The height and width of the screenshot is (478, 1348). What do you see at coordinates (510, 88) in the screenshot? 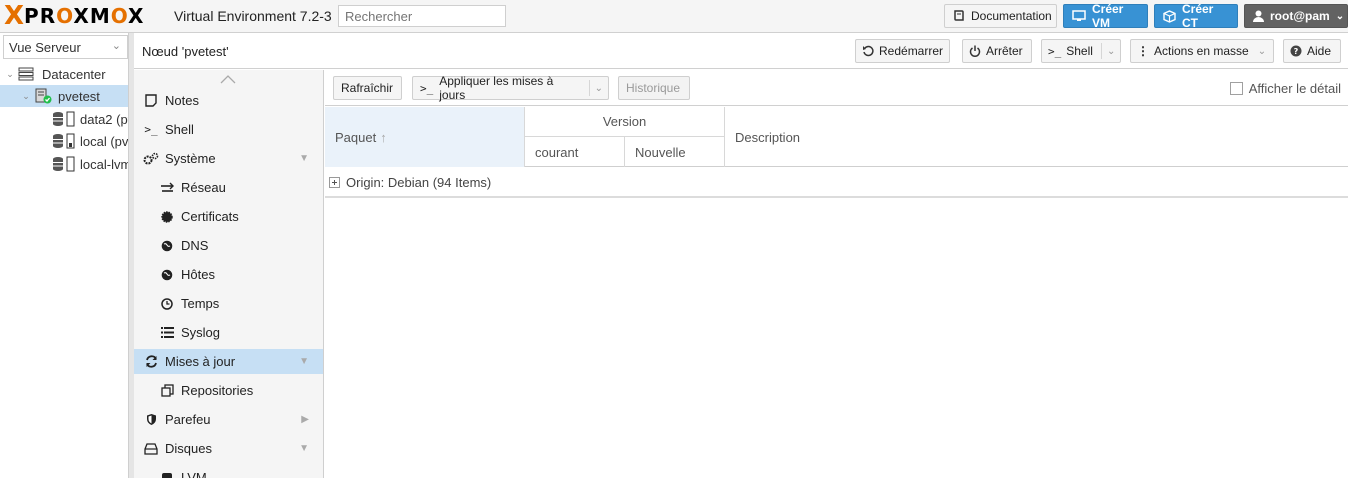
I see `apply-updates-button: >_ Appliquer les mises à jours ⌄` at bounding box center [510, 88].